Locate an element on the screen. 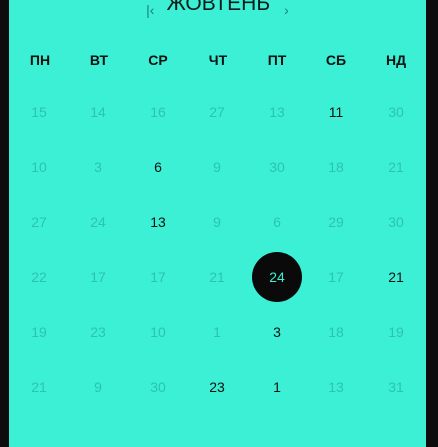 The height and width of the screenshot is (447, 438). day-cell: 24 is located at coordinates (98, 222).